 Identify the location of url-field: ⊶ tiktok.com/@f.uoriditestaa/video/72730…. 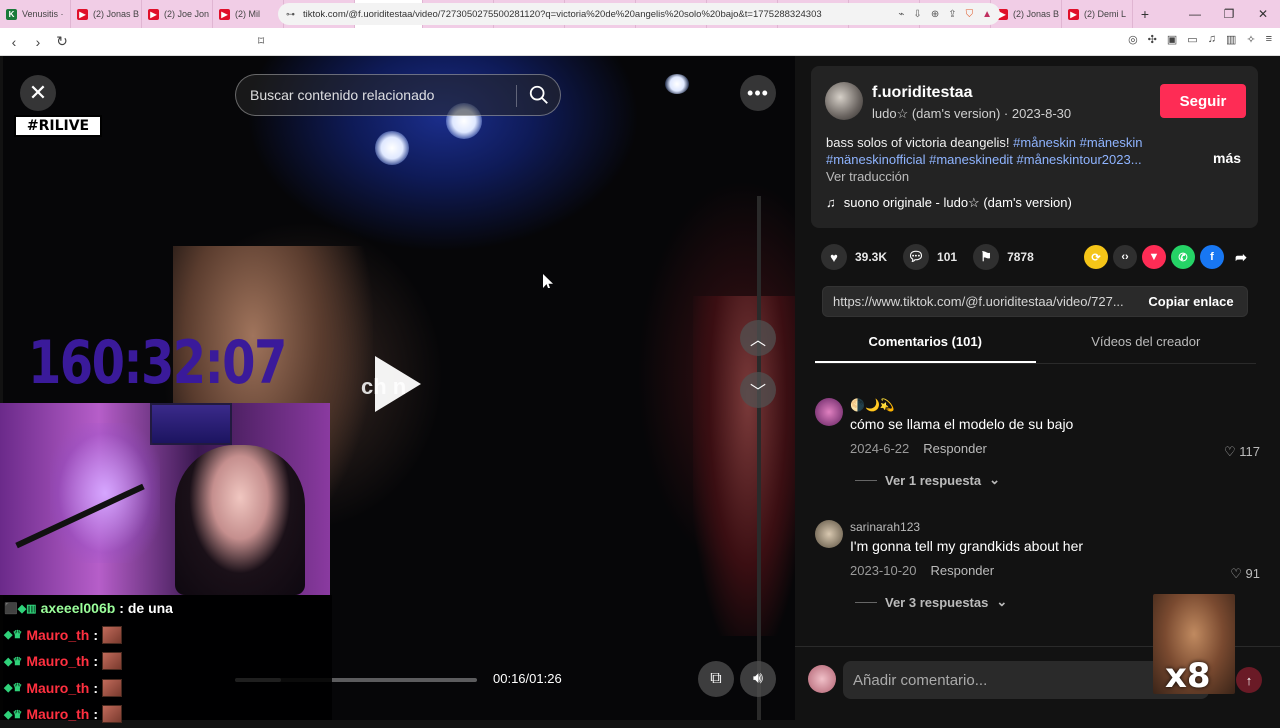
(639, 14).